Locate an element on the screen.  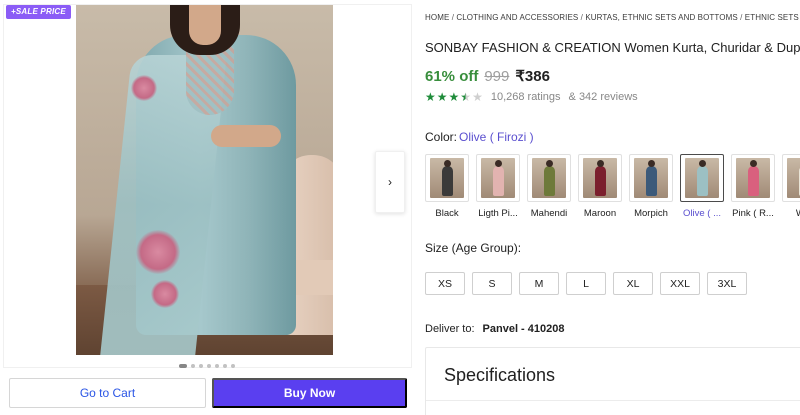
breadcrumb-item: HOME is located at coordinates (437, 17).